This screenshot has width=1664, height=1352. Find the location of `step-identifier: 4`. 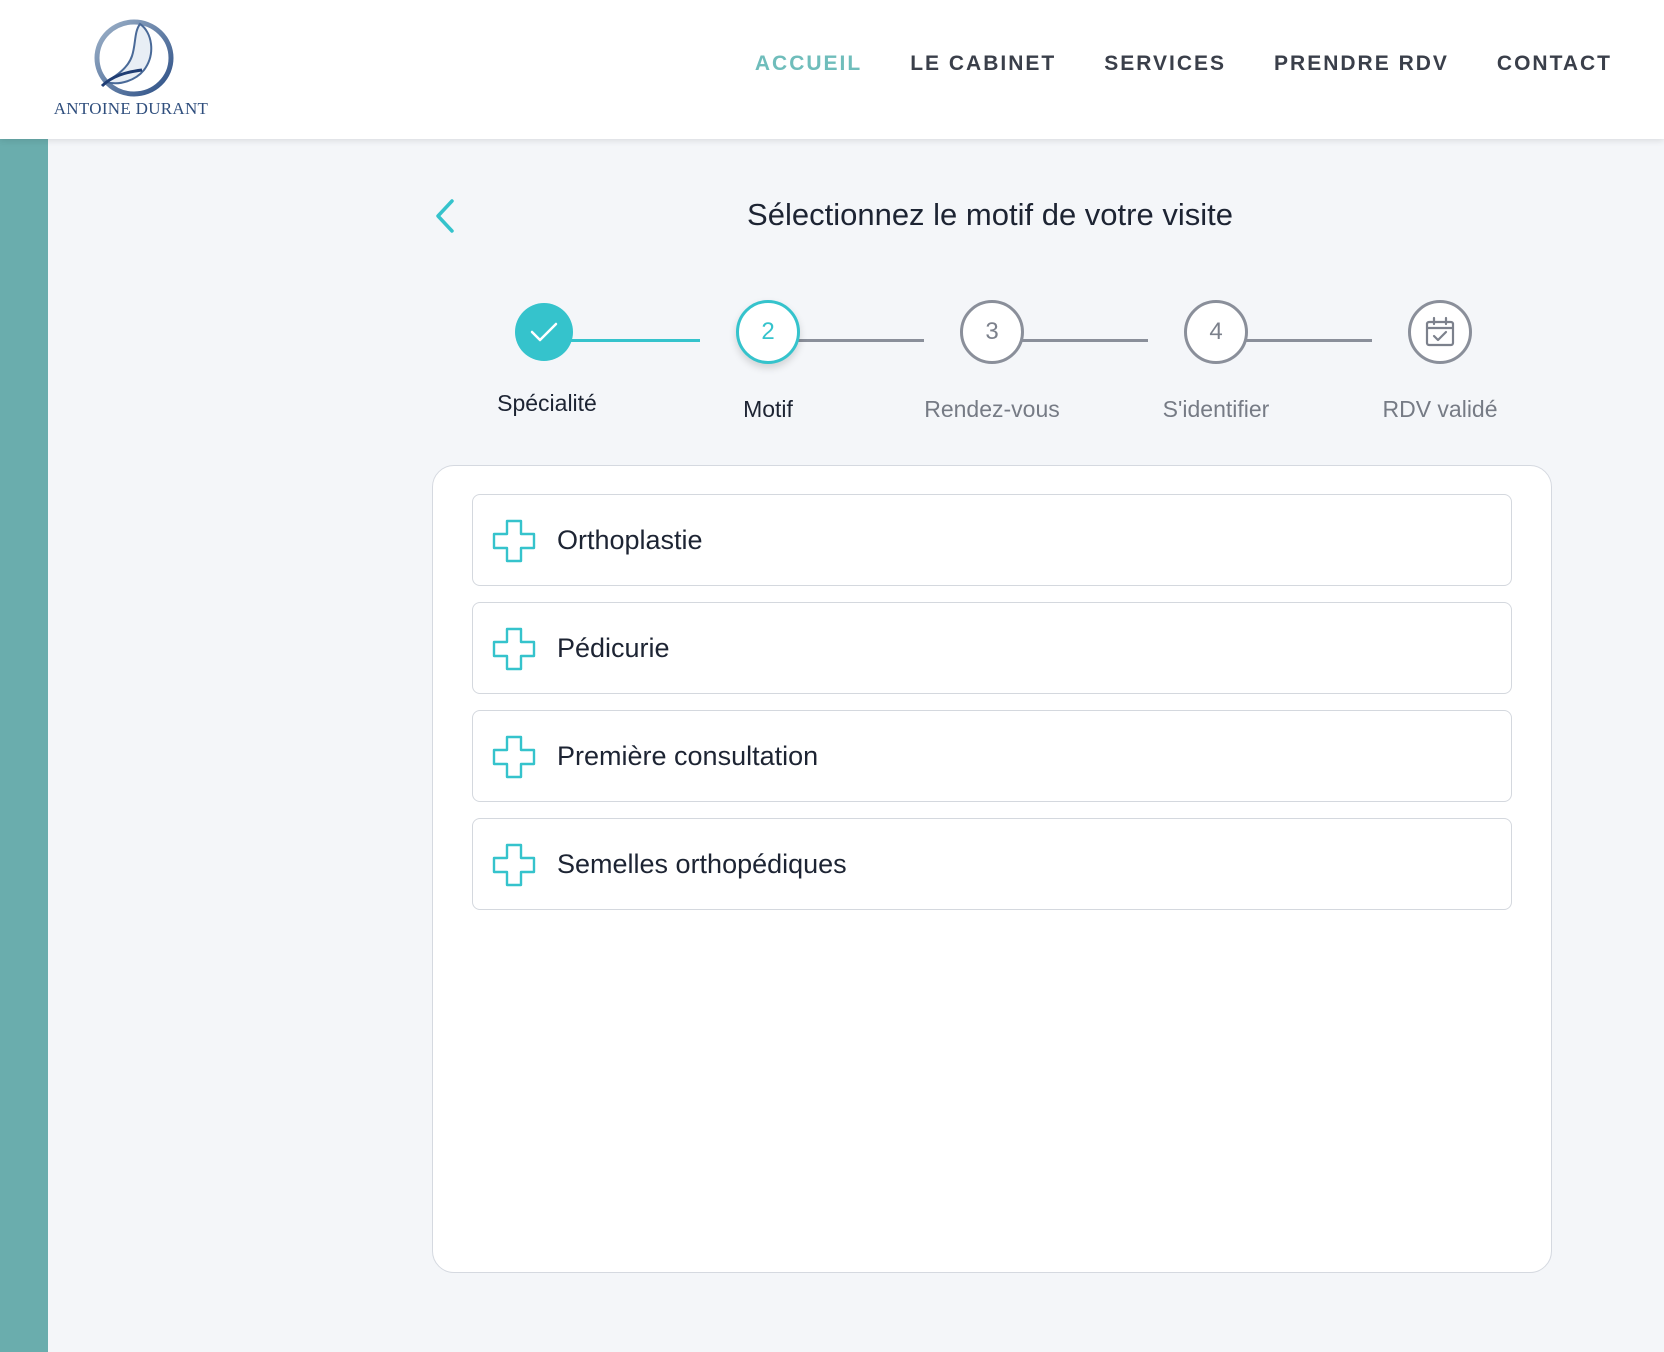

step-identifier: 4 is located at coordinates (1216, 332).